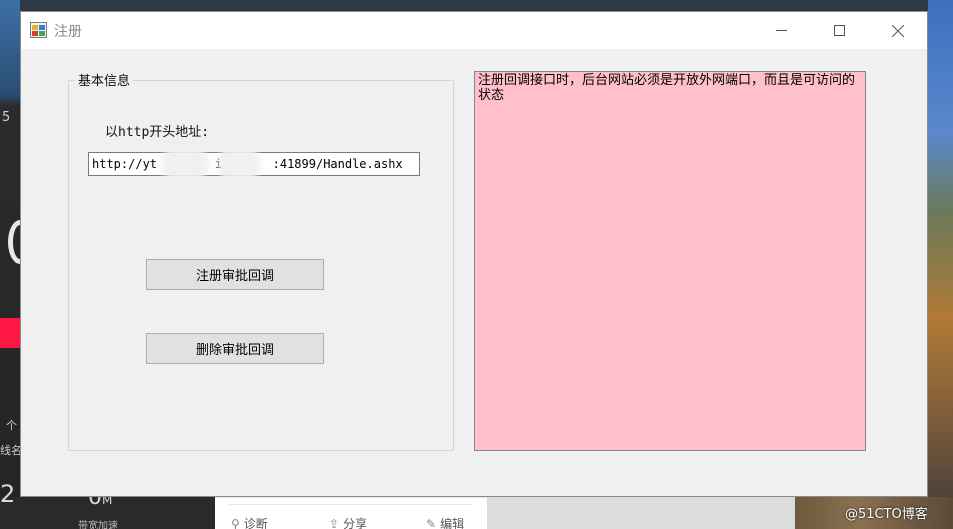 The image size is (953, 529). I want to click on url-prefix-label: 以http开头地址:, so click(157, 132).